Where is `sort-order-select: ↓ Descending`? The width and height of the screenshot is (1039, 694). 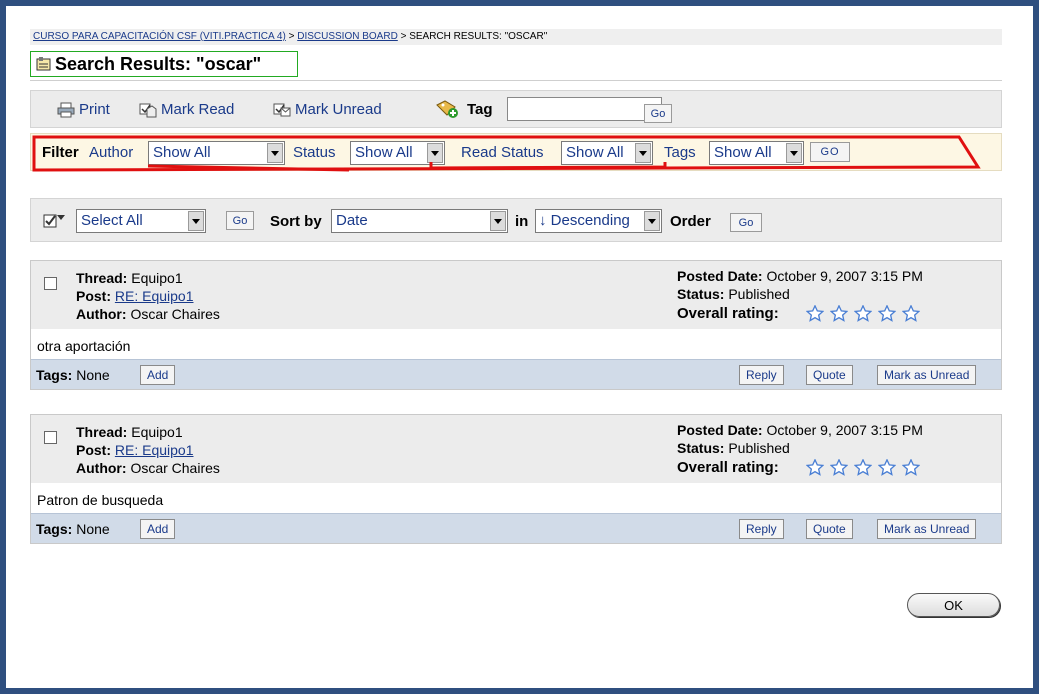 sort-order-select: ↓ Descending is located at coordinates (598, 221).